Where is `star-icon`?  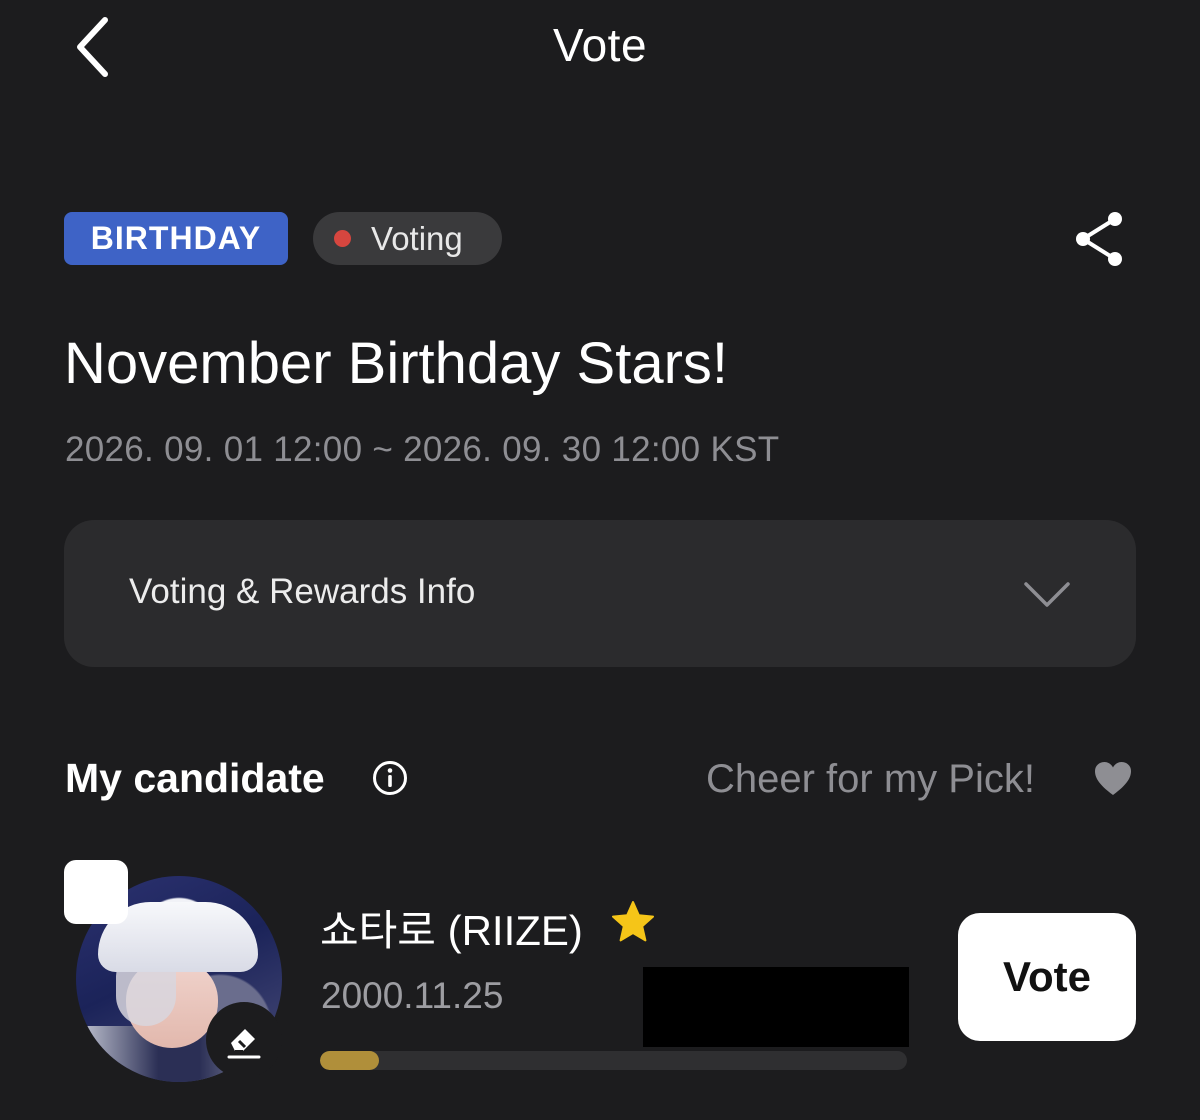
star-icon is located at coordinates (633, 921).